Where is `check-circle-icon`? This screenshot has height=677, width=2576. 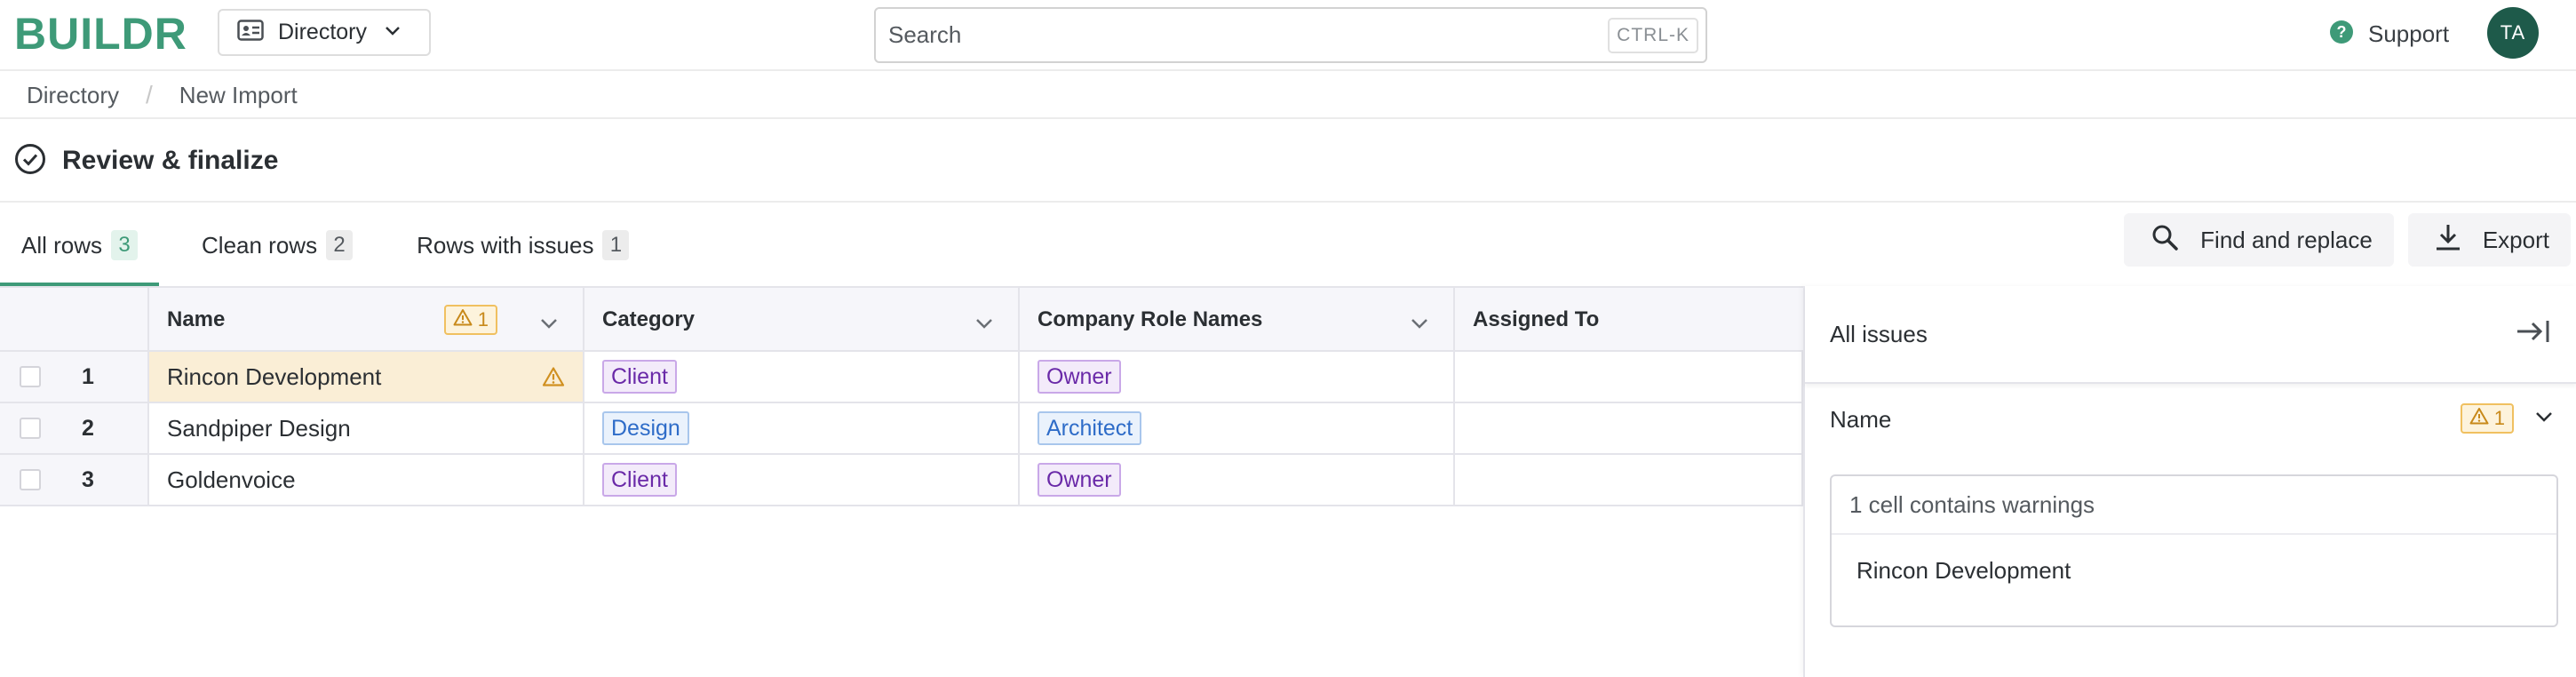 check-circle-icon is located at coordinates (30, 161).